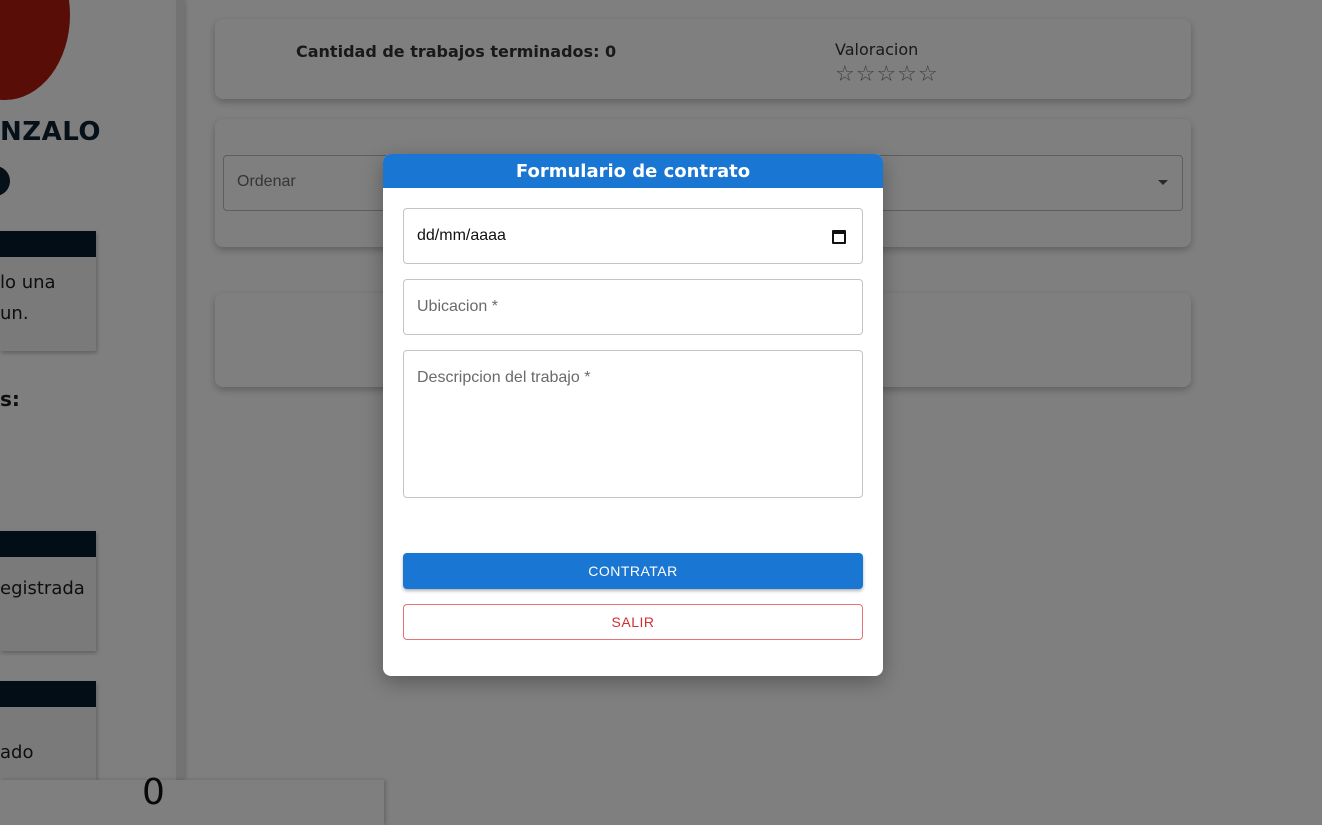  Describe the element at coordinates (461, 235) in the screenshot. I see `date-input-placeholder: dd/mm/aaaa` at that location.